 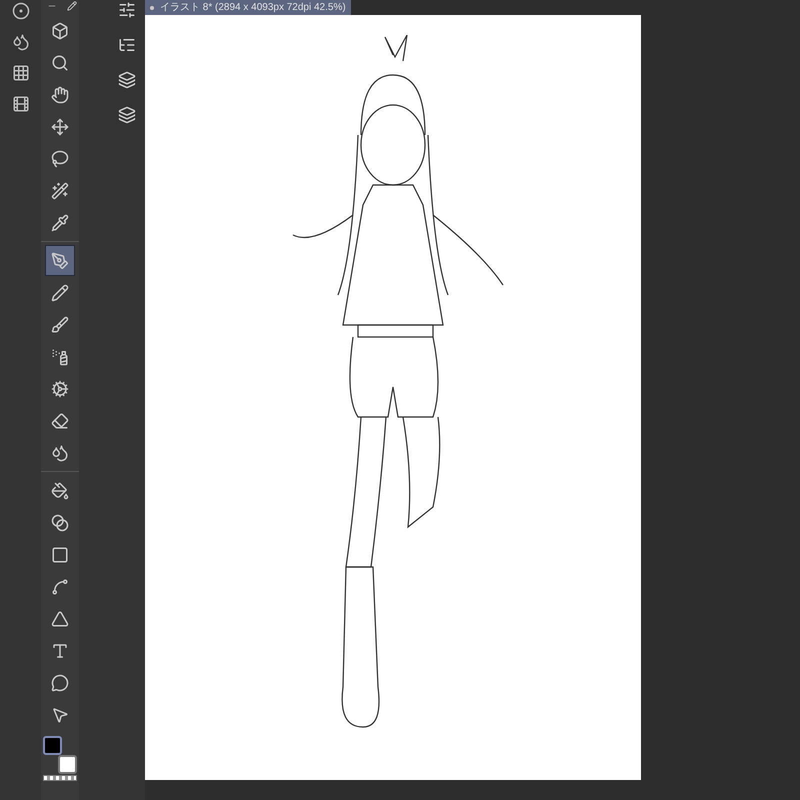 I want to click on tool-button, so click(x=60, y=260).